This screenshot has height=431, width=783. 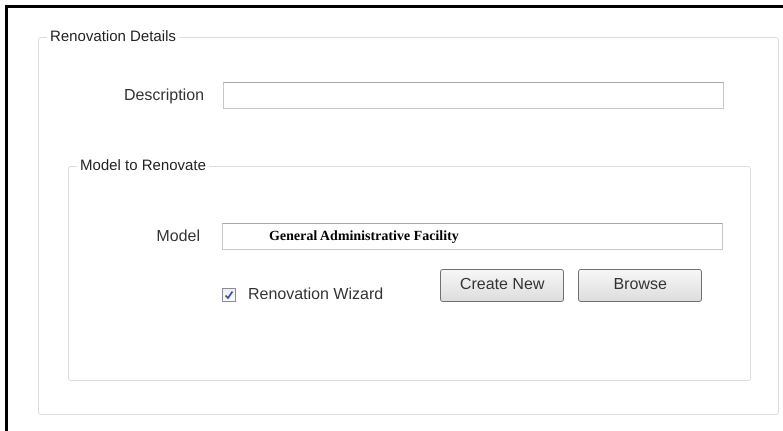 I want to click on action-button: Browse, so click(x=640, y=285).